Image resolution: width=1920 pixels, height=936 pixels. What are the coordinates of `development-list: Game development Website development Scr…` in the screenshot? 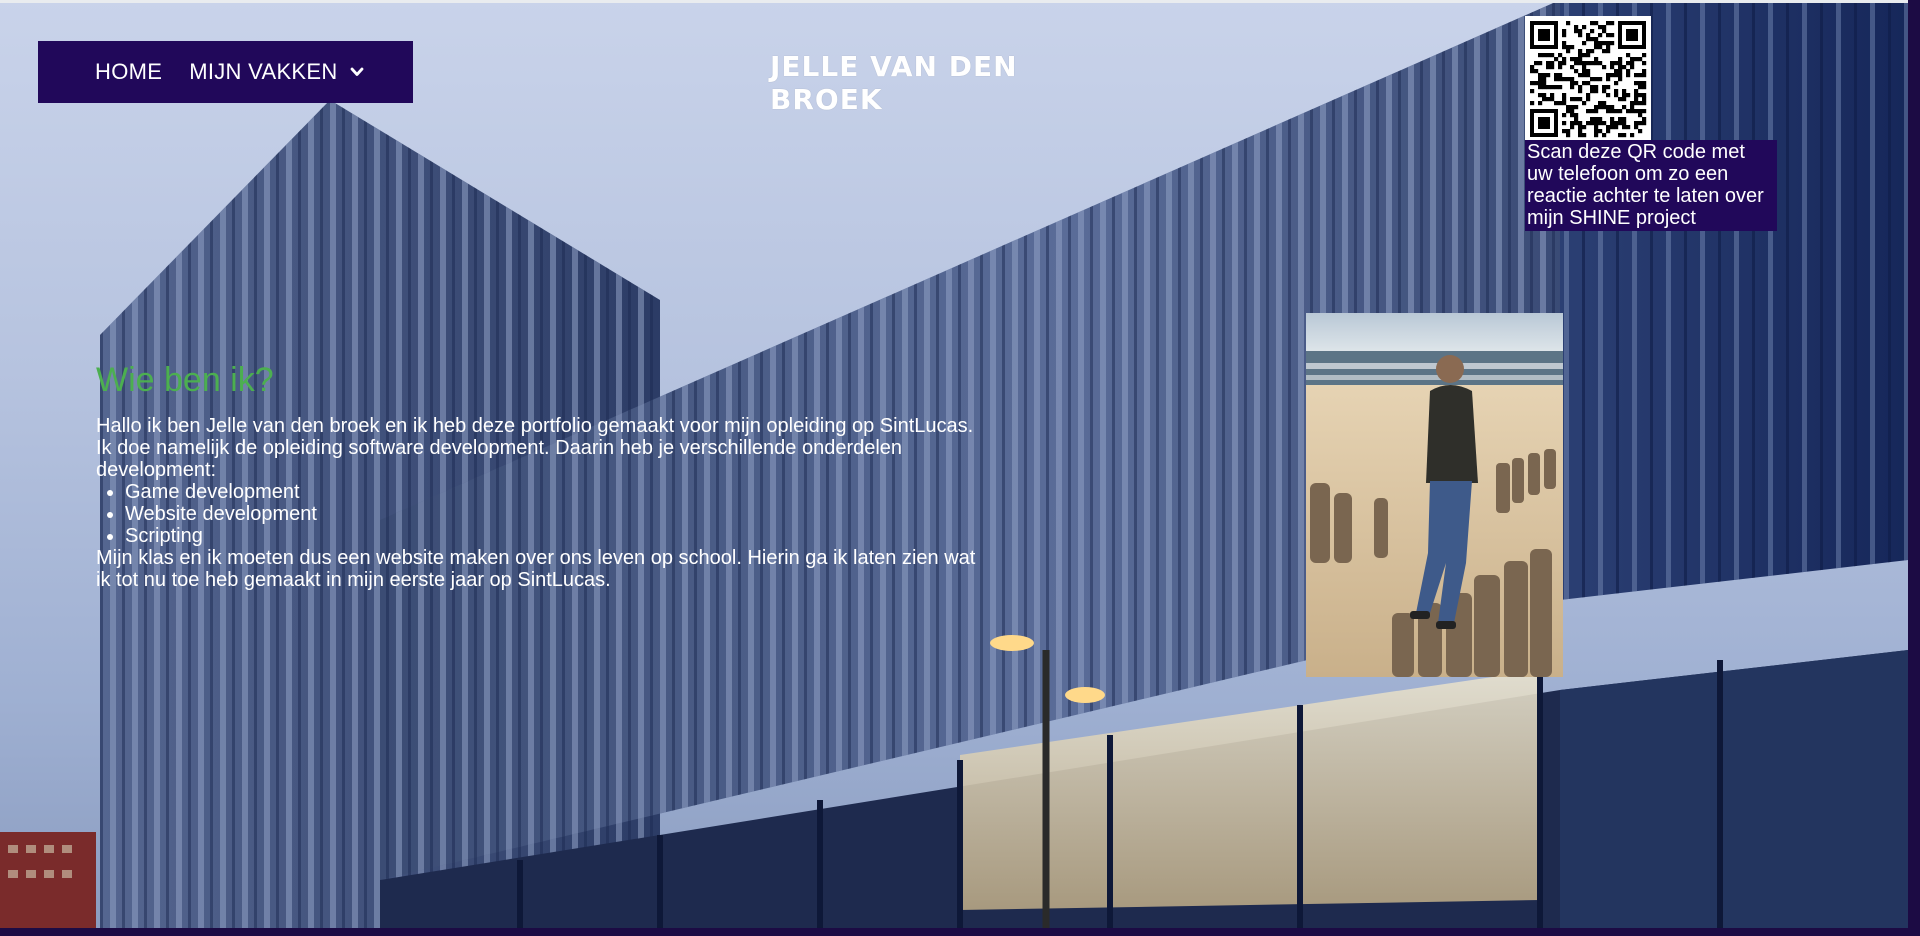 It's located at (536, 514).